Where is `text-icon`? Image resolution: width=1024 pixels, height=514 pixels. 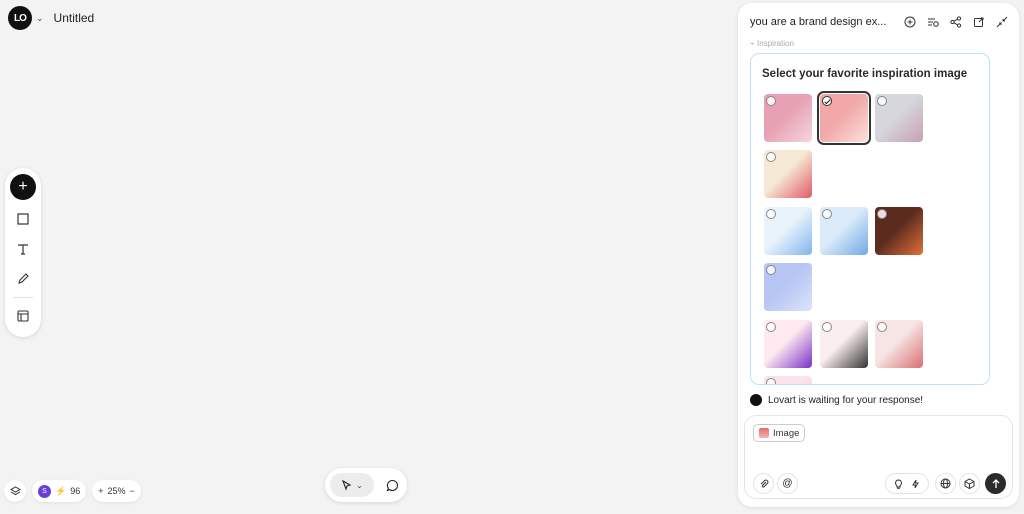 text-icon is located at coordinates (23, 249).